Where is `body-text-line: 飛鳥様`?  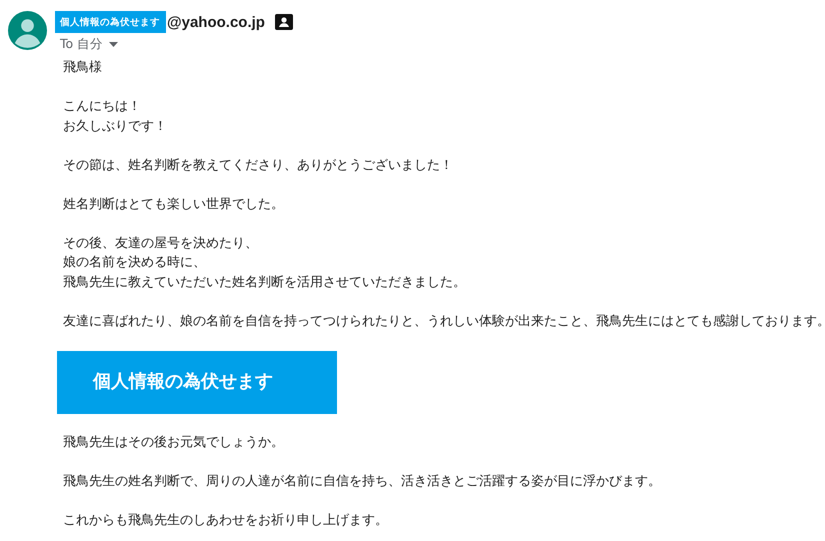 body-text-line: 飛鳥様 is located at coordinates (83, 68).